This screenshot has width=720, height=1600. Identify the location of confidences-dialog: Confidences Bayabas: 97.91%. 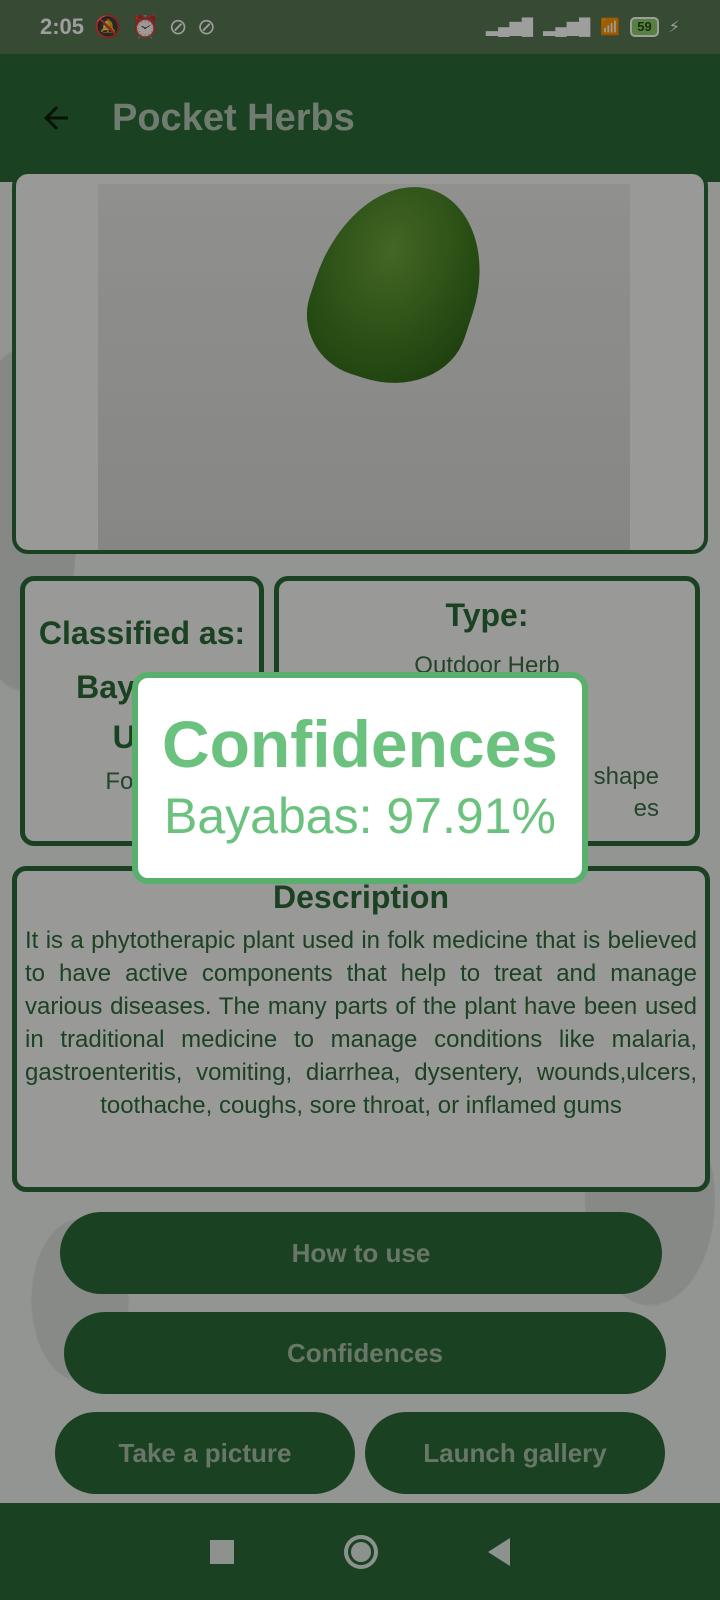
(360, 778).